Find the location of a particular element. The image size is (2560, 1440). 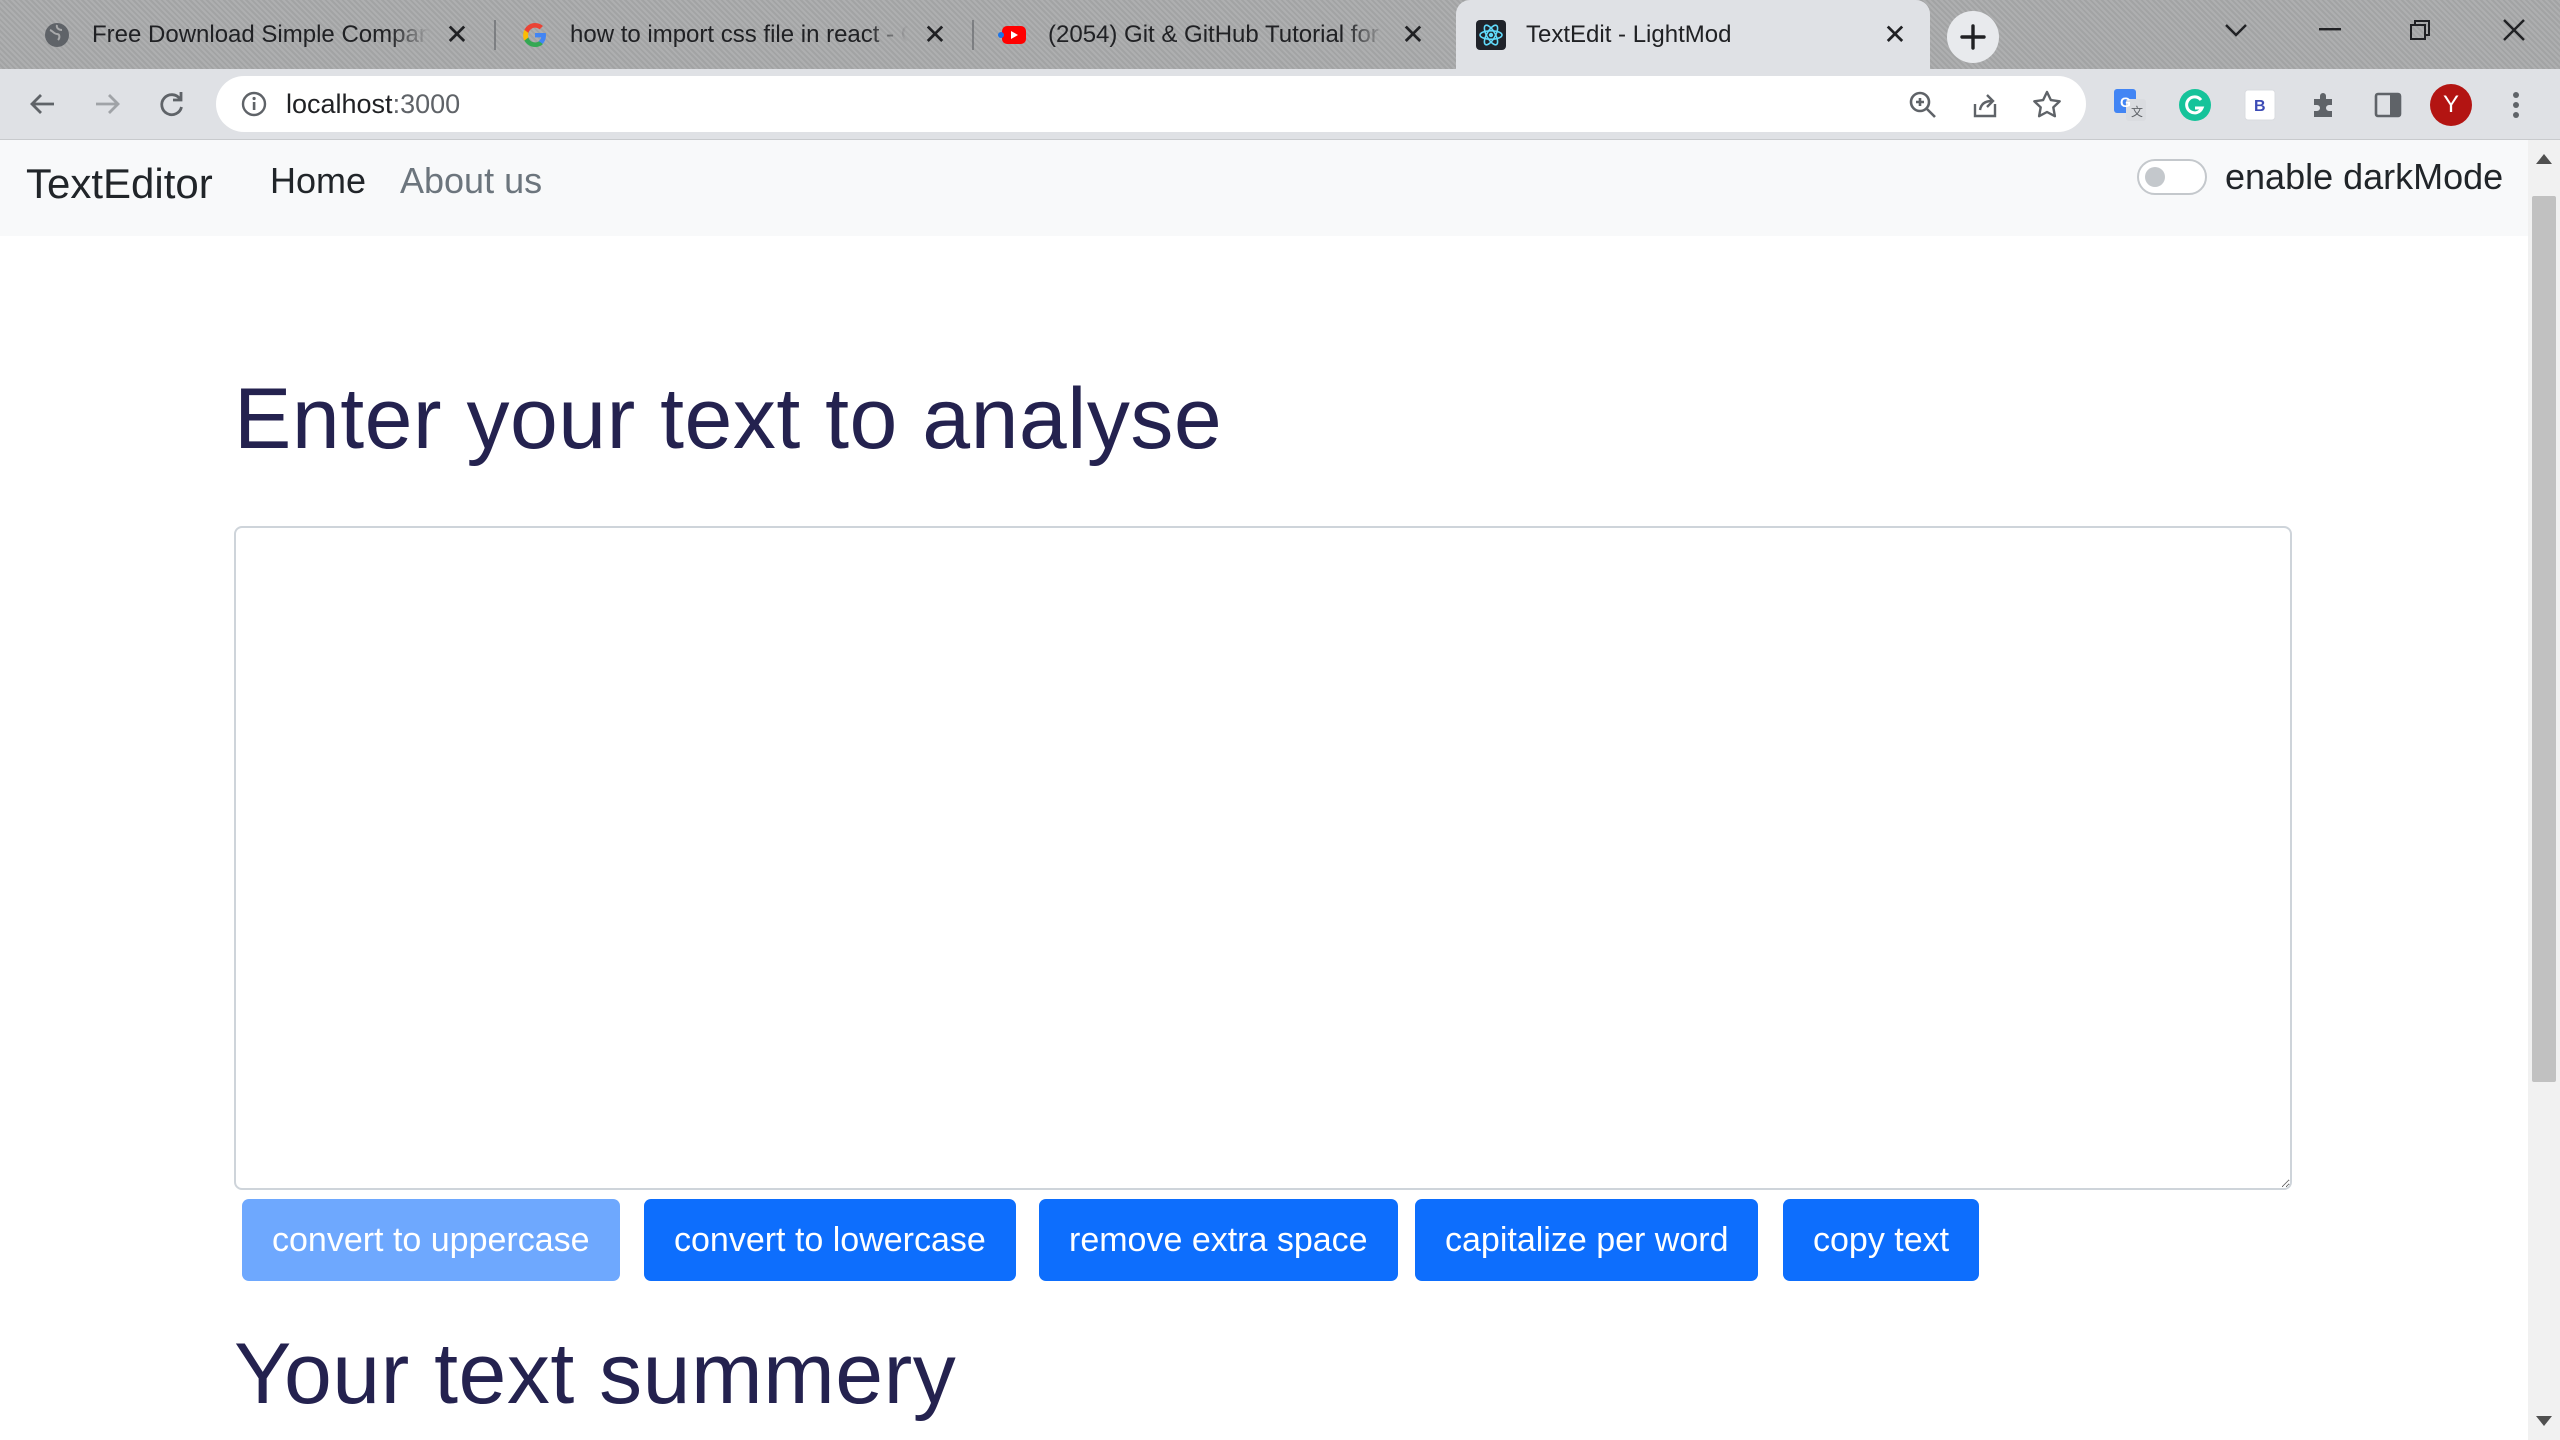

page-heading: Enter your text to analyse is located at coordinates (728, 419).